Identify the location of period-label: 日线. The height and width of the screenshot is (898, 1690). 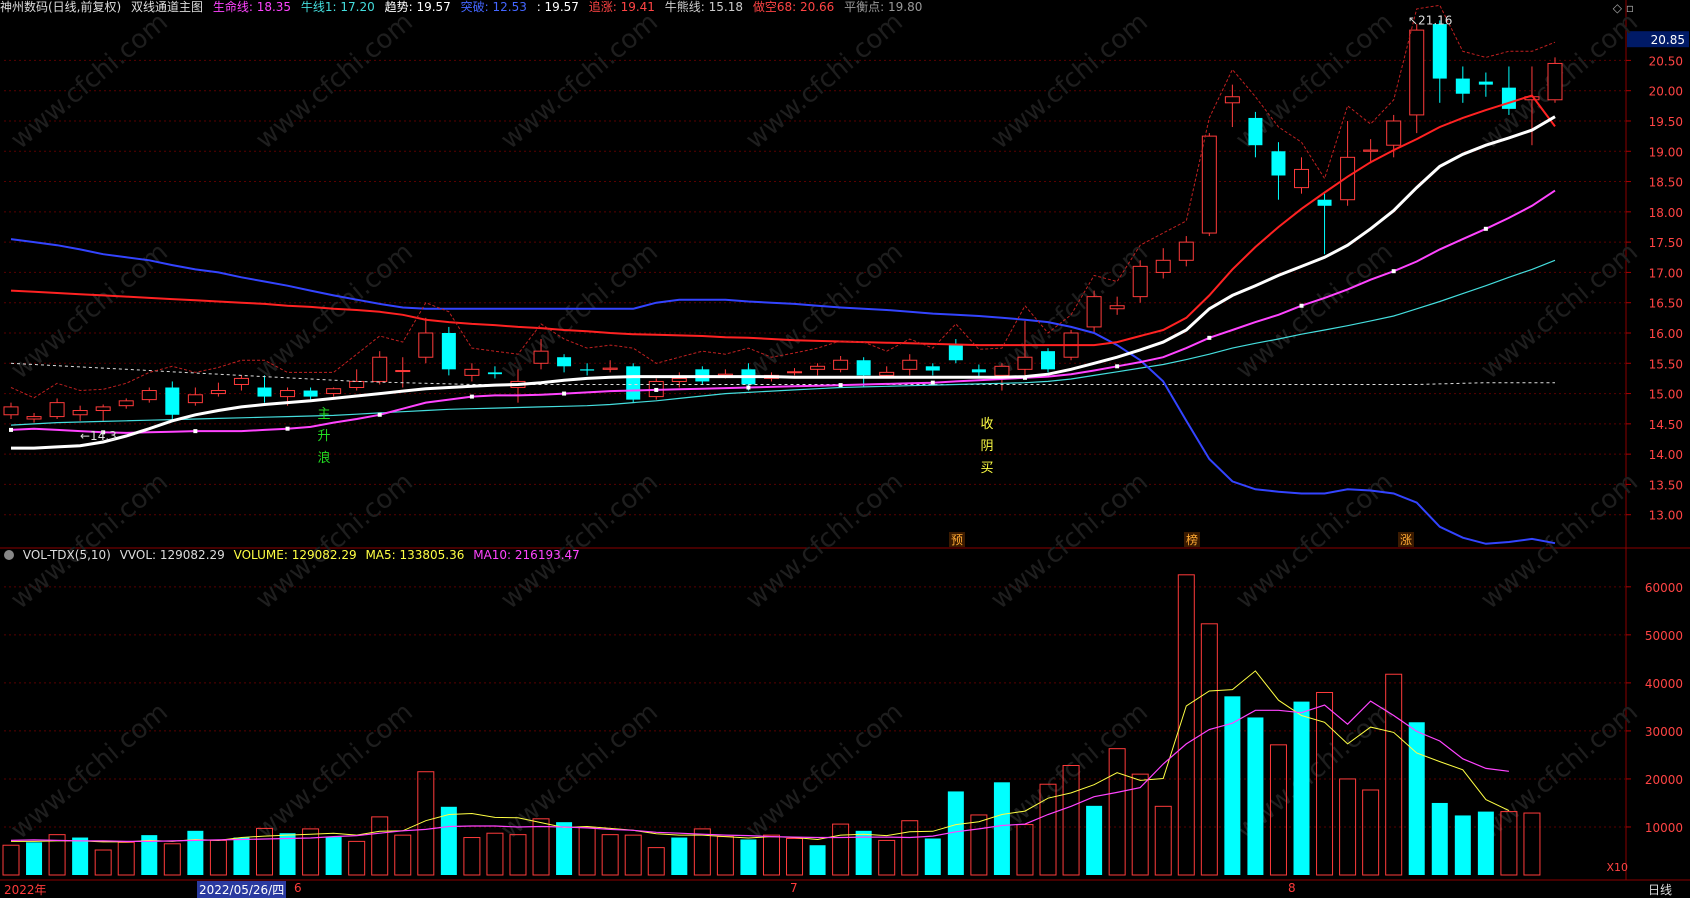
(1660, 889).